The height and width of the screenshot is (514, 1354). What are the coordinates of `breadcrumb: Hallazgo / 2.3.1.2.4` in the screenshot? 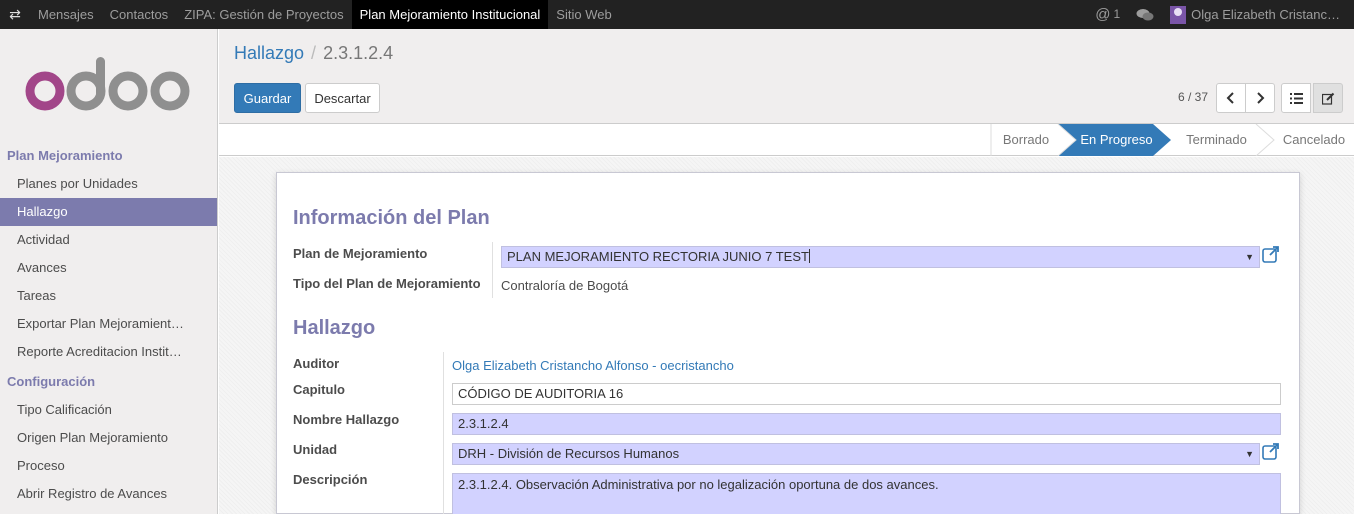 It's located at (313, 53).